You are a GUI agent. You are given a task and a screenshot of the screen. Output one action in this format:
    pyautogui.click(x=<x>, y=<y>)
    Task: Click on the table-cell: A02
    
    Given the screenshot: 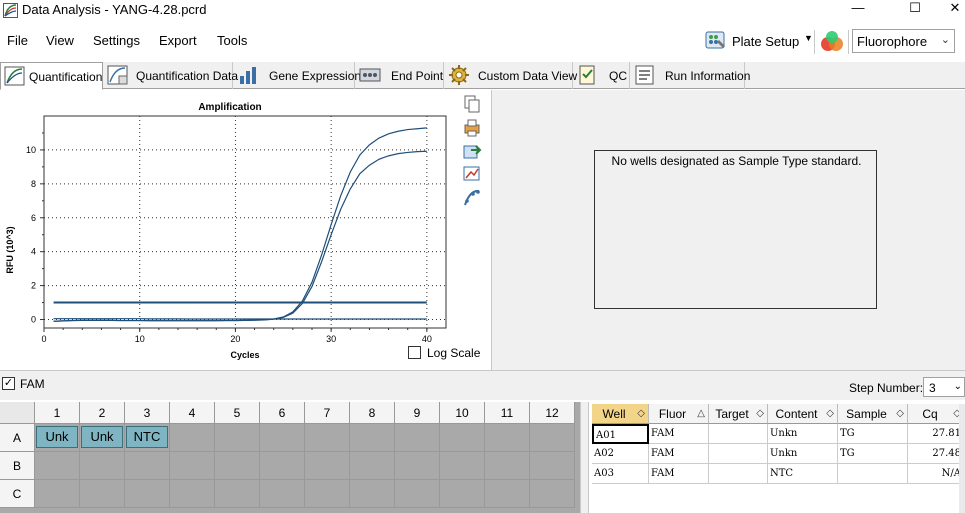 What is the action you would take?
    pyautogui.click(x=620, y=454)
    